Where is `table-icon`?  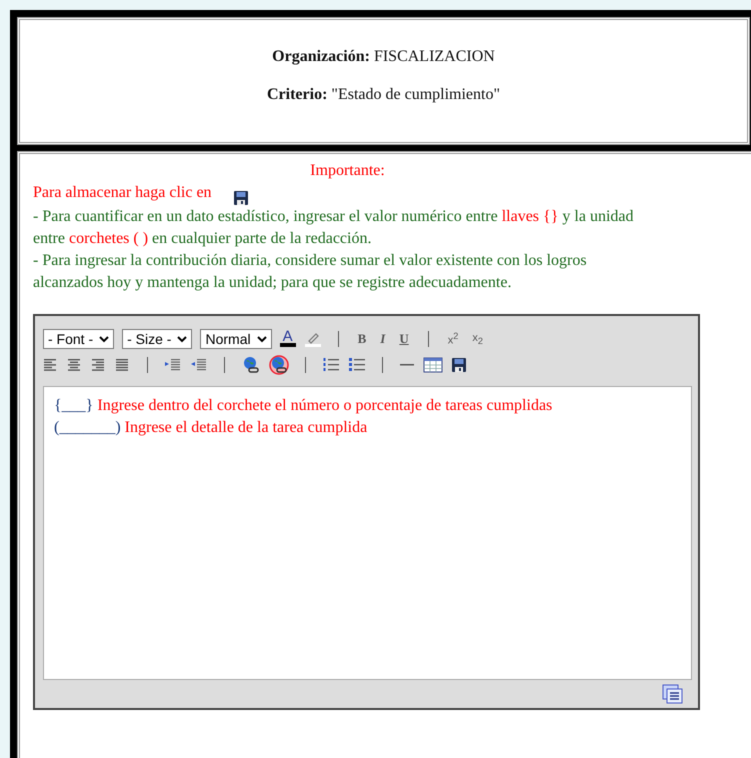 table-icon is located at coordinates (433, 365).